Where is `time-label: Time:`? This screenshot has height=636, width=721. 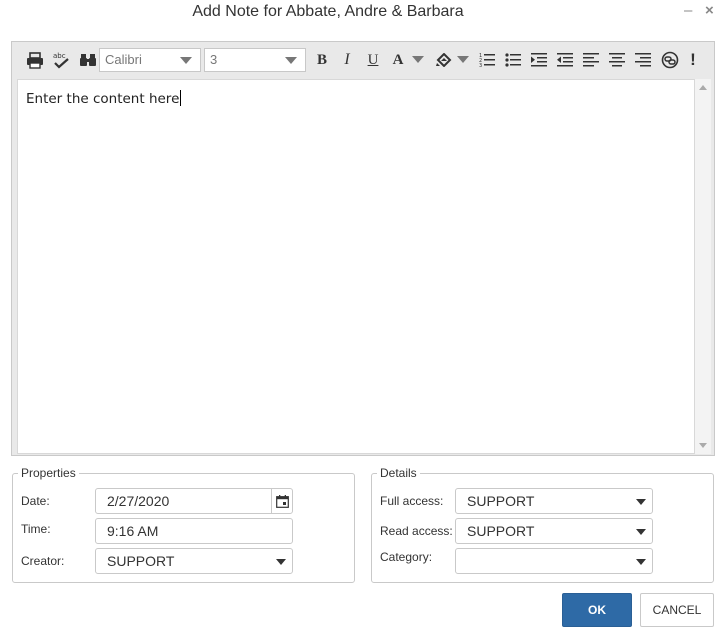
time-label: Time: is located at coordinates (36, 529).